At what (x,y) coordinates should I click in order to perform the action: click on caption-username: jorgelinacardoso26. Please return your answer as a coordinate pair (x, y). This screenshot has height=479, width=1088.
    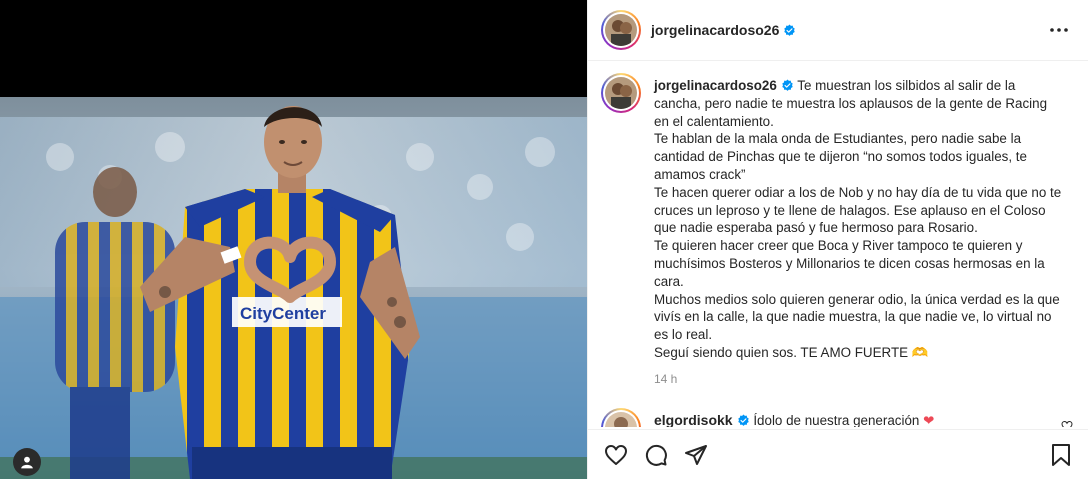
    Looking at the image, I should click on (715, 85).